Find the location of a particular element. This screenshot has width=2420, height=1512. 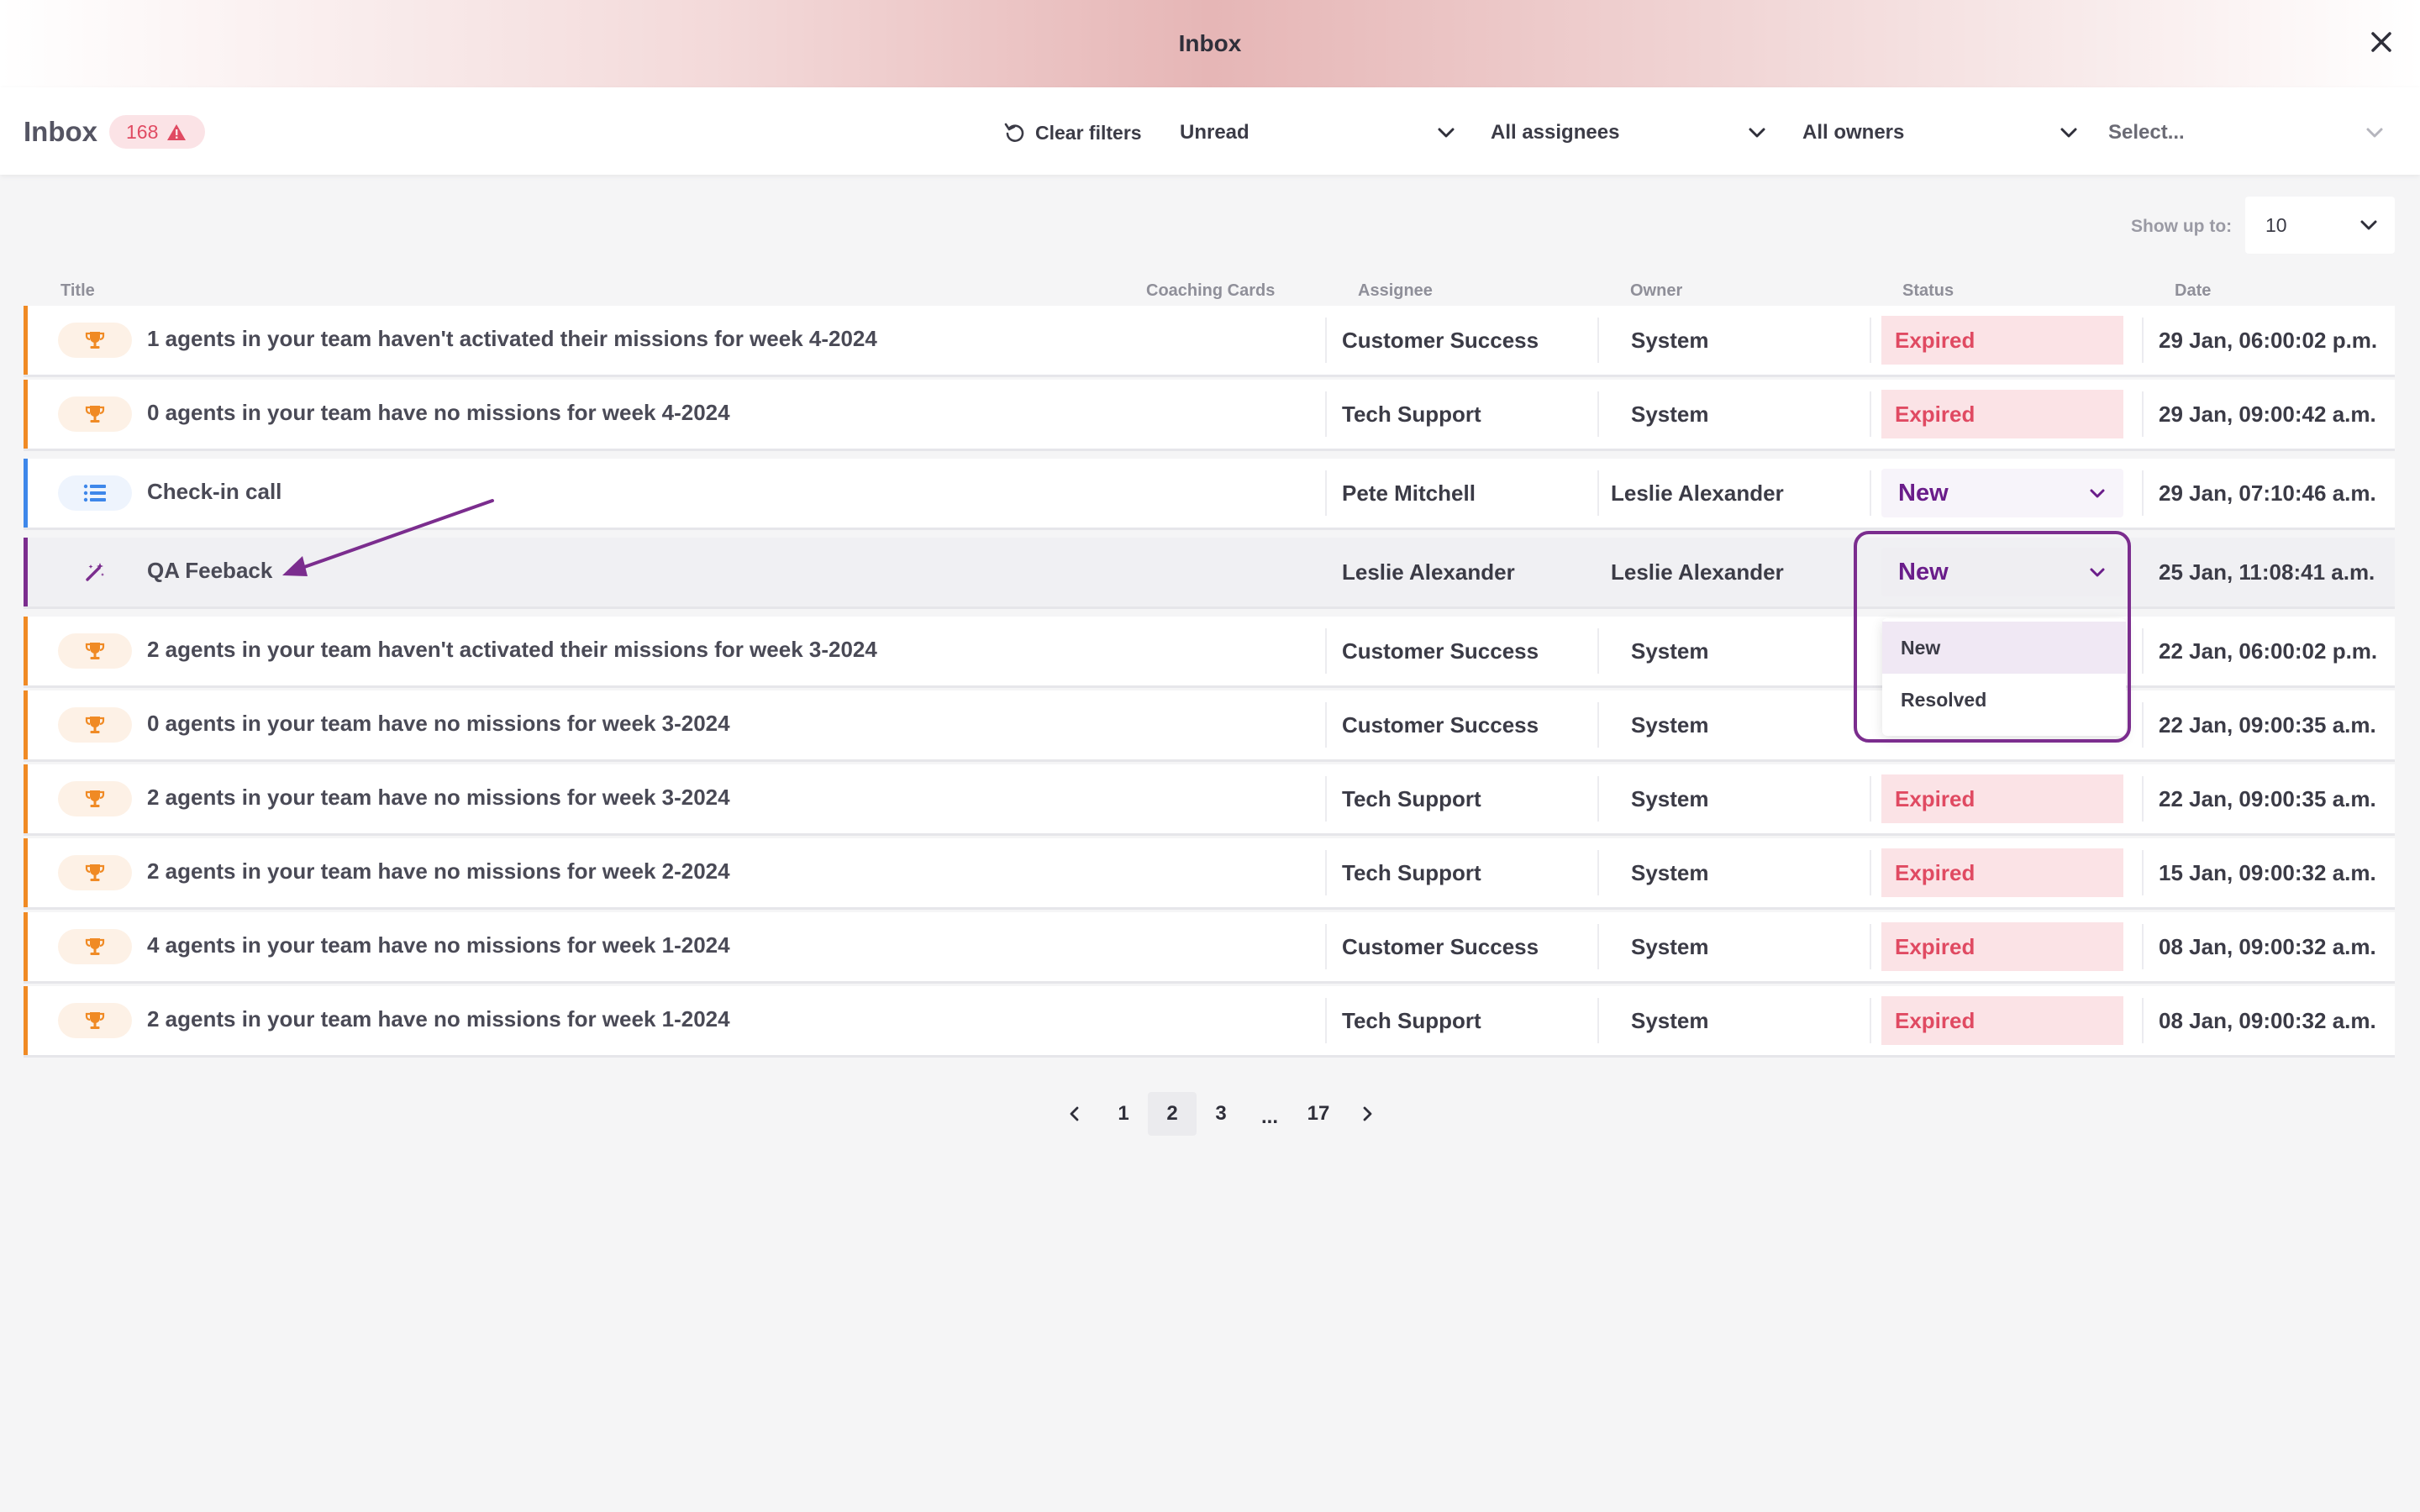

row-date: 22 Jan, 06:00:02 p.m. is located at coordinates (2268, 651).